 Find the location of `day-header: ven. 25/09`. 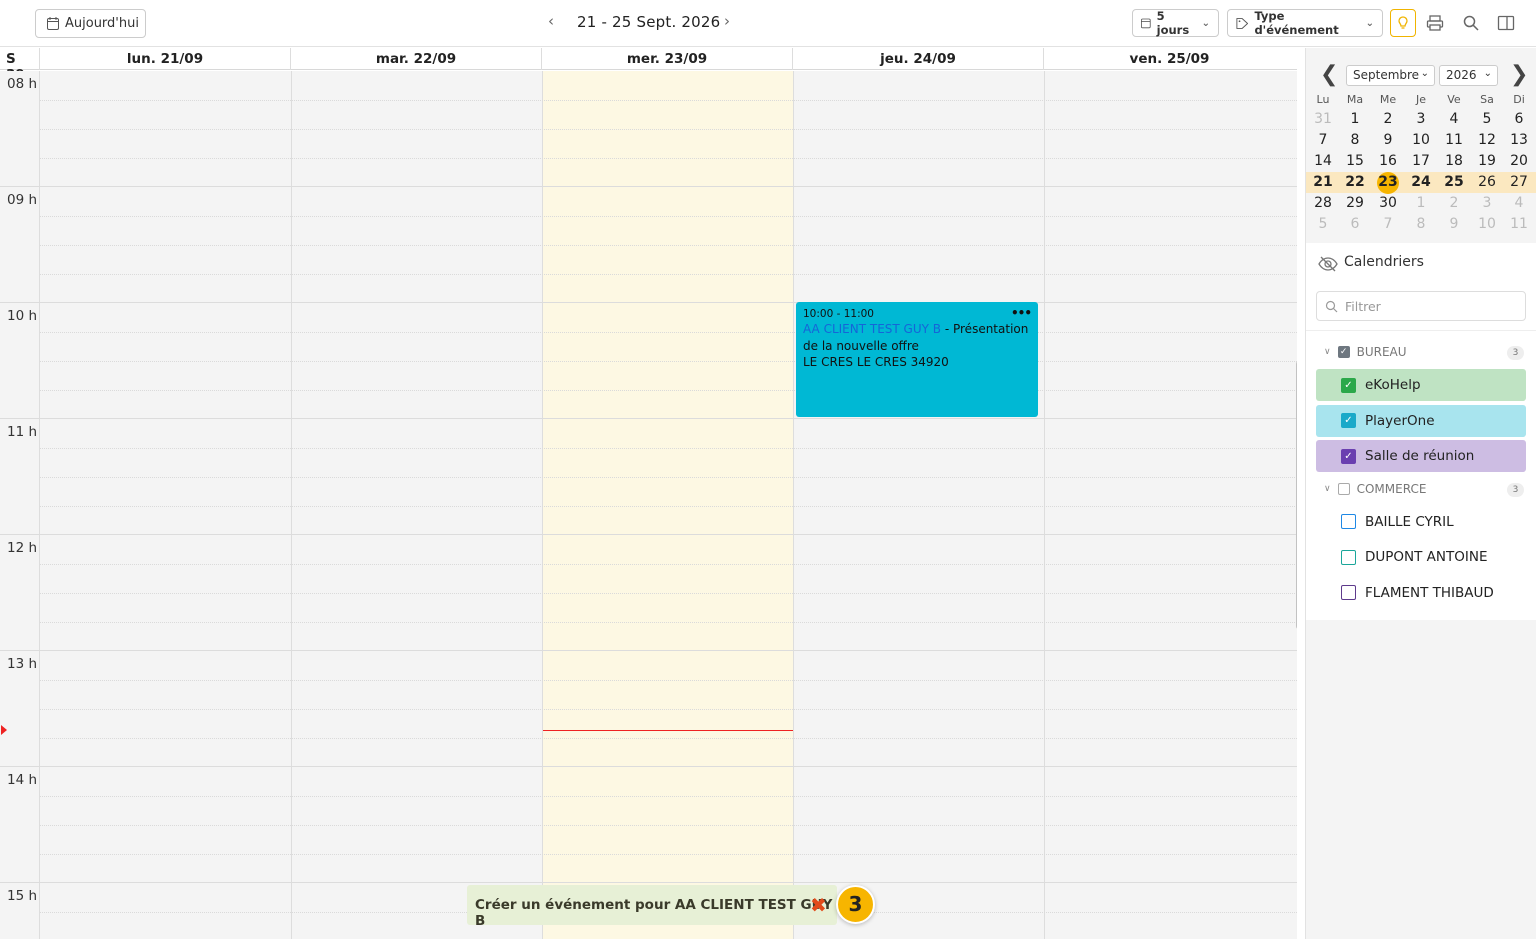

day-header: ven. 25/09 is located at coordinates (1169, 59).